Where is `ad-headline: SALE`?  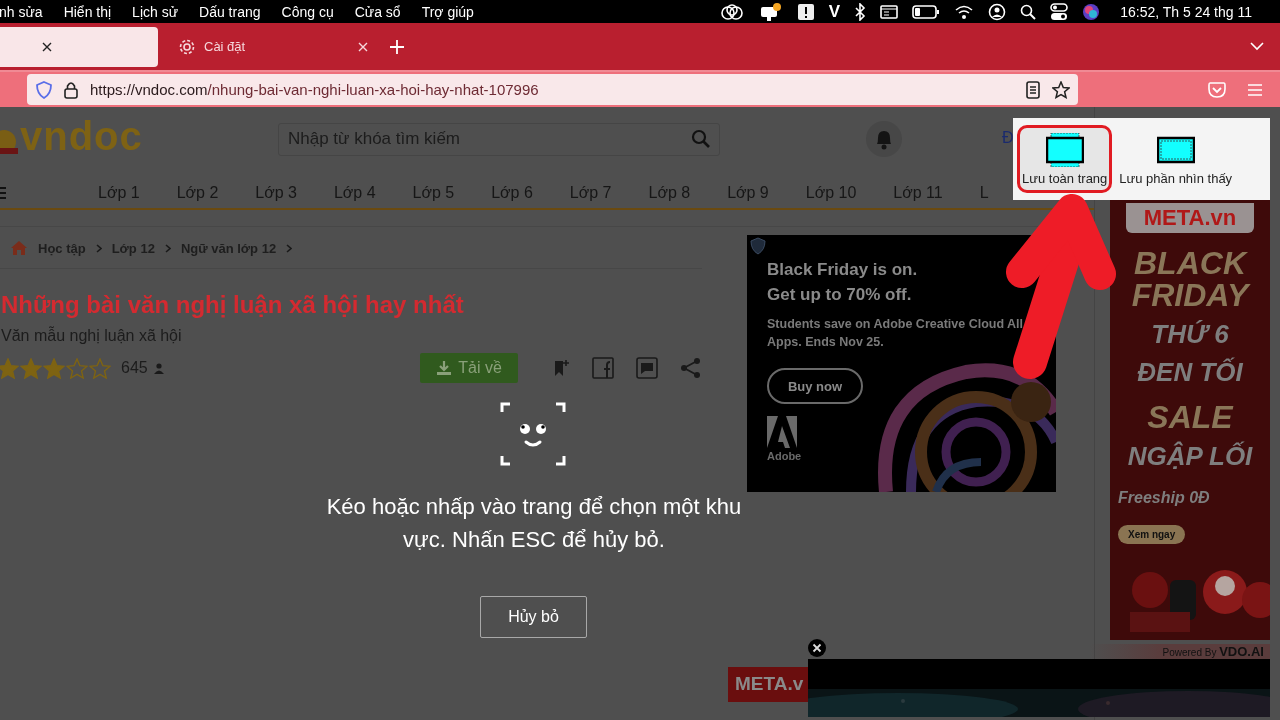
ad-headline: SALE is located at coordinates (1190, 417).